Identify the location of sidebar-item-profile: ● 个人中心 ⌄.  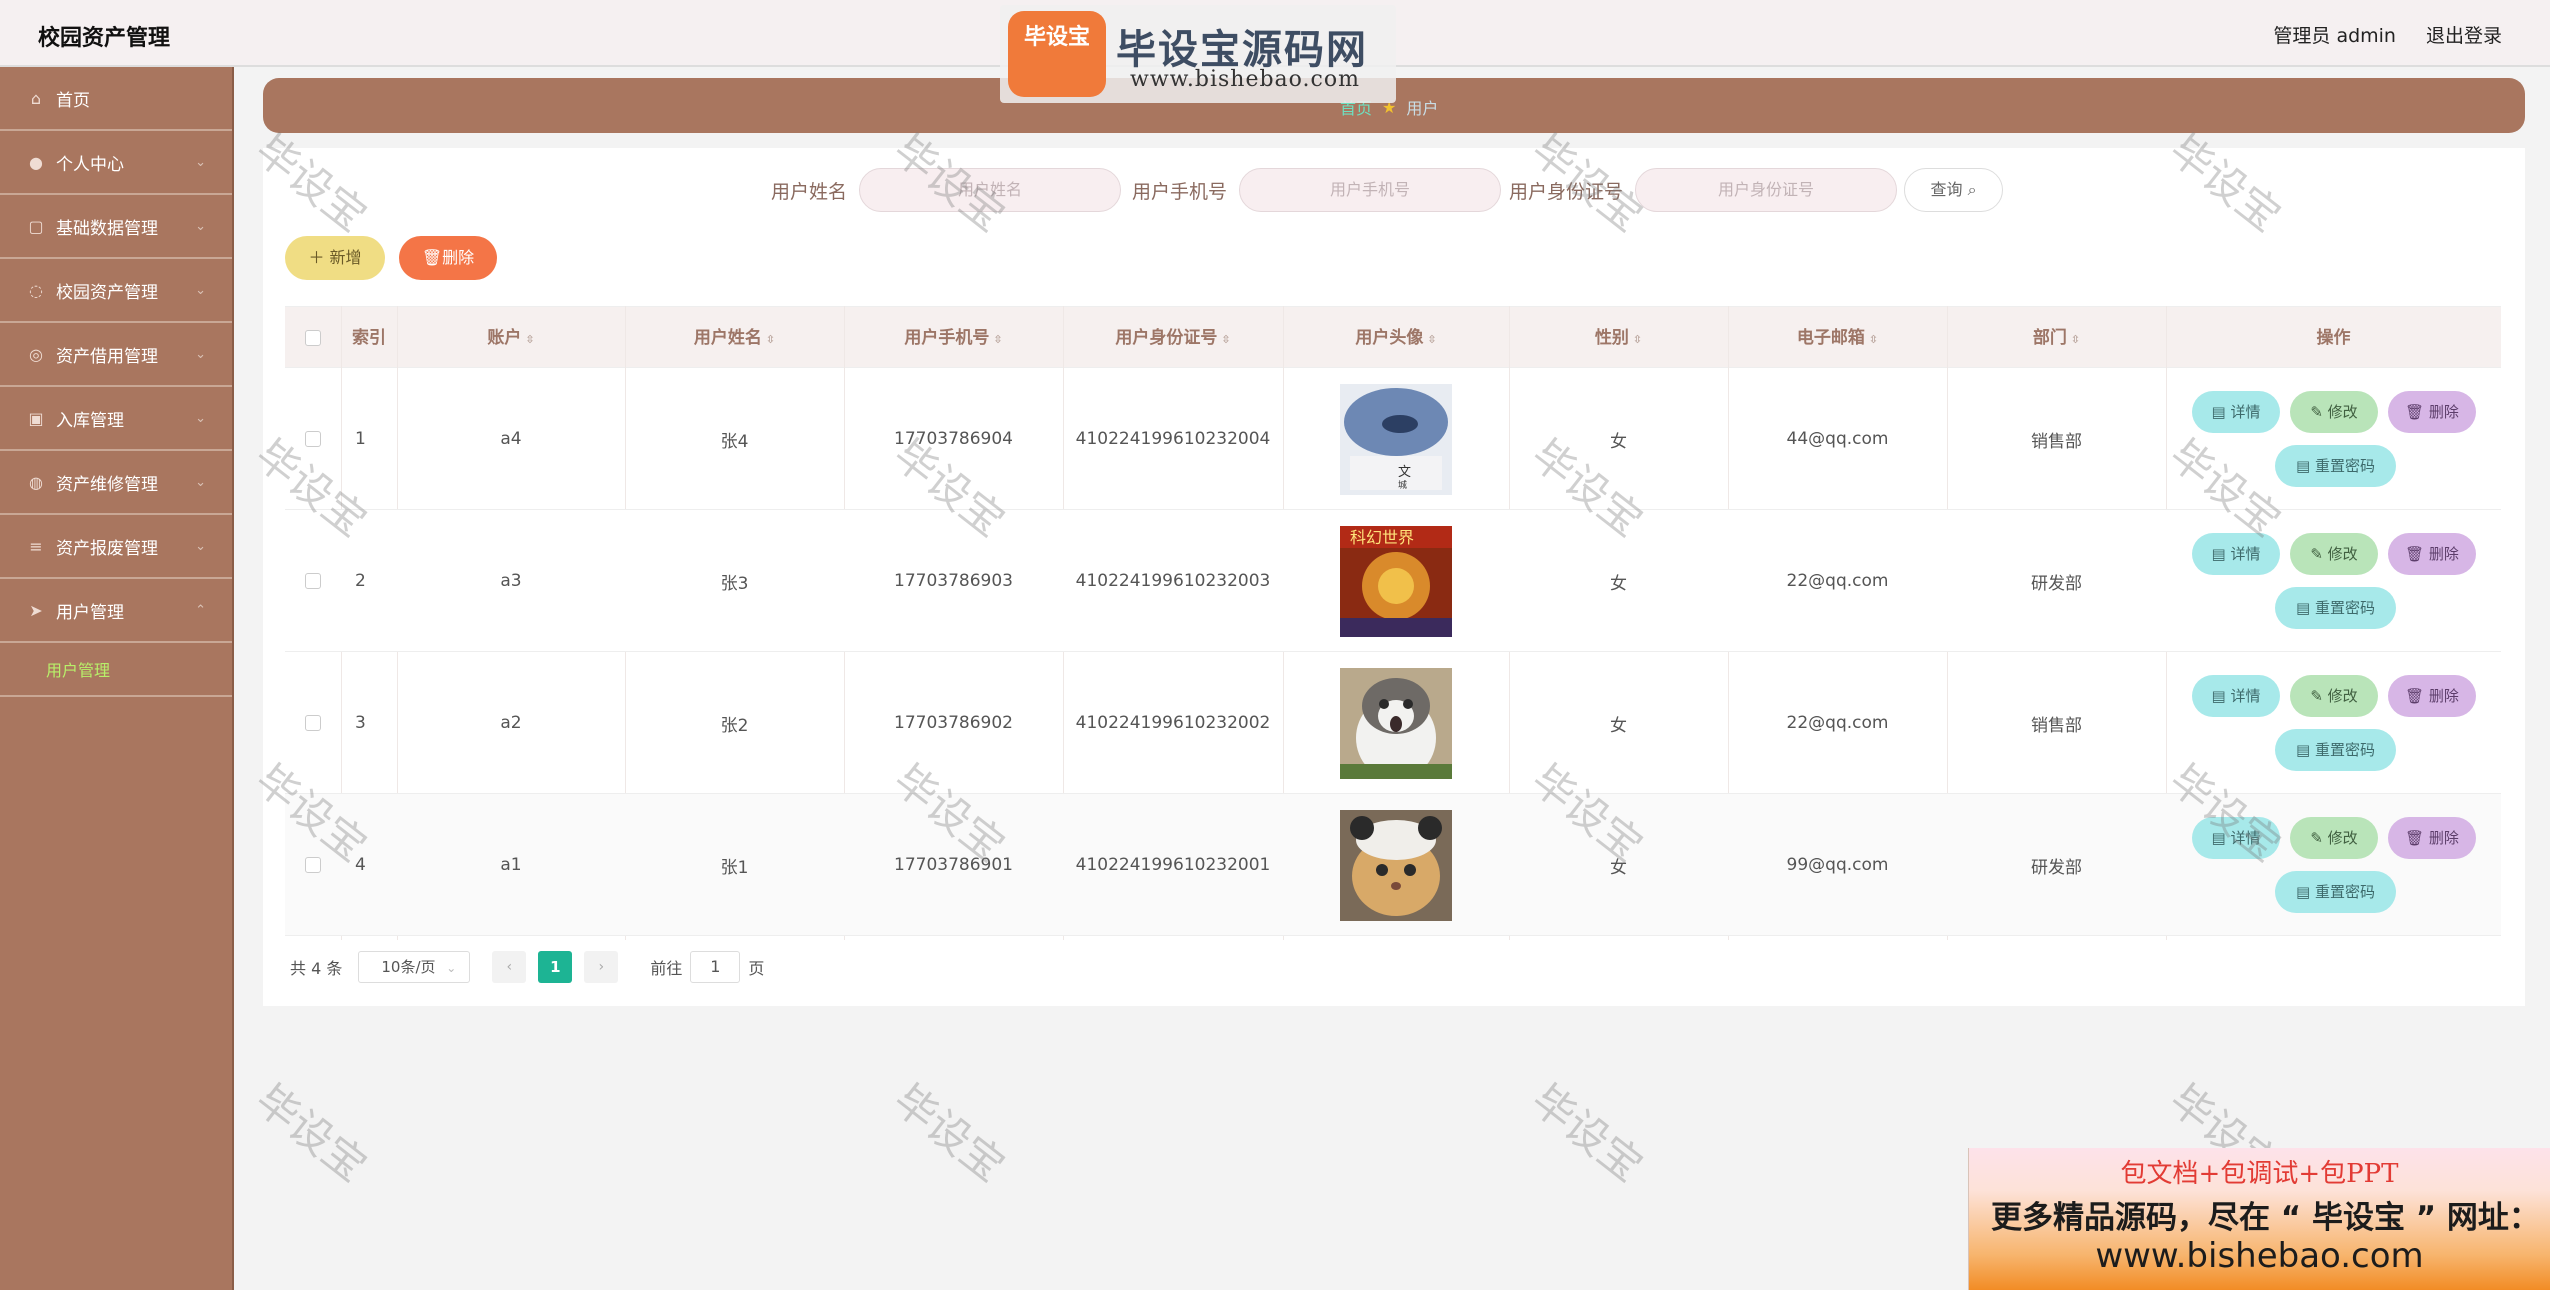
(116, 163).